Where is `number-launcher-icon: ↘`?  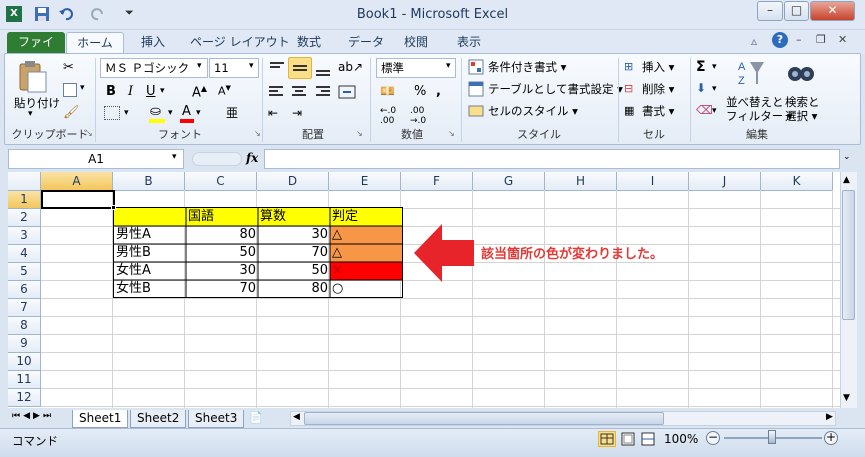 number-launcher-icon: ↘ is located at coordinates (451, 133).